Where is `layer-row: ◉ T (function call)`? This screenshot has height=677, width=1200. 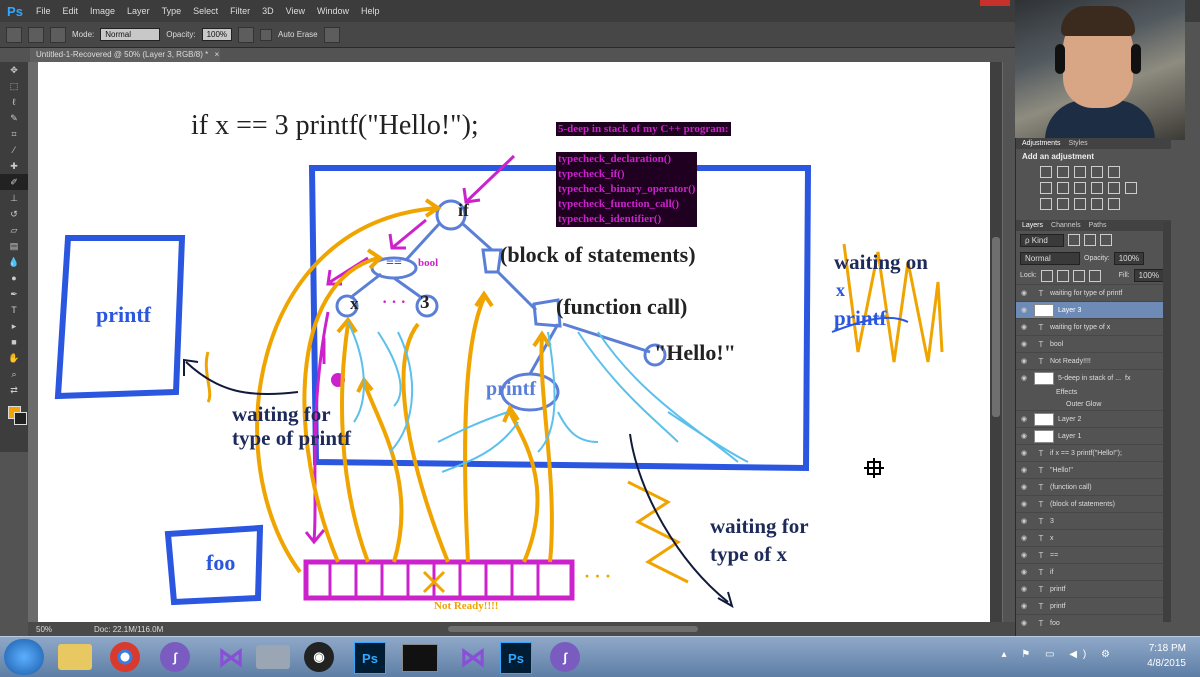 layer-row: ◉ T (function call) is located at coordinates (1093, 486).